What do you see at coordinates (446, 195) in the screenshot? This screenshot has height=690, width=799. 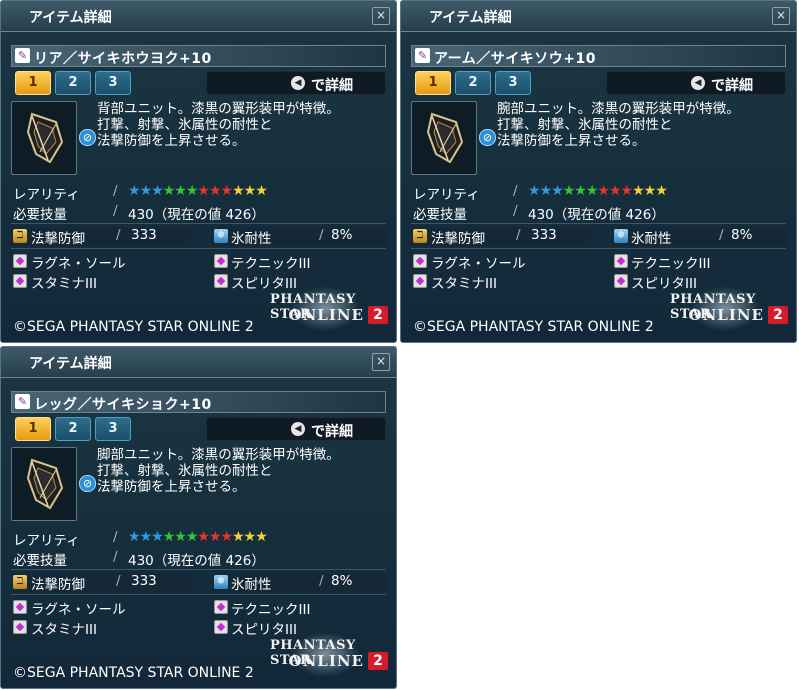 I see `rarity-label: レアリティ` at bounding box center [446, 195].